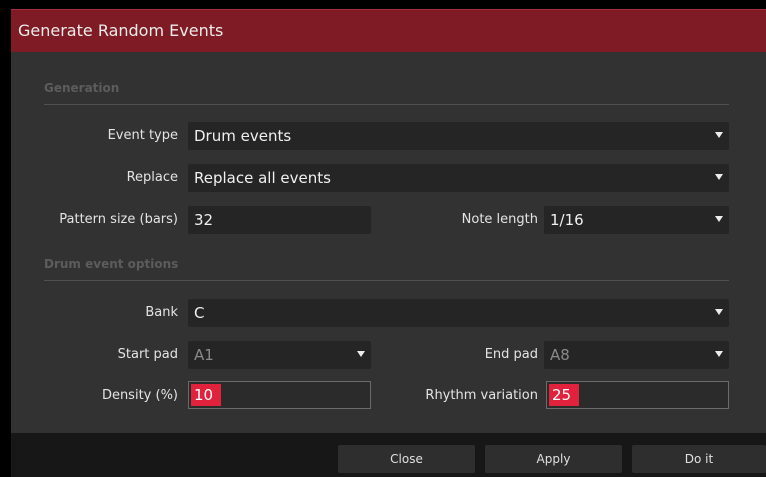  Describe the element at coordinates (699, 459) in the screenshot. I see `do-it-button: Do it` at that location.